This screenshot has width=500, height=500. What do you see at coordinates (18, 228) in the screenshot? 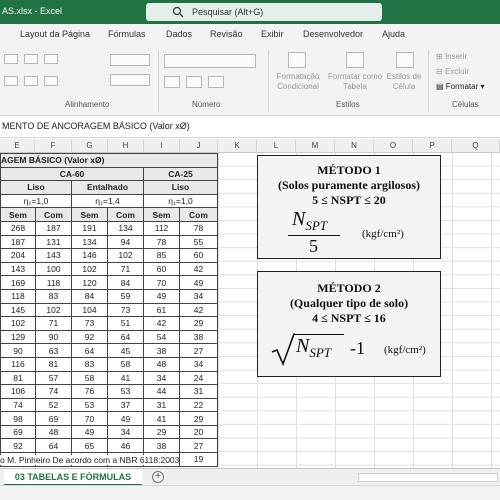
I see `table-cell: 268` at bounding box center [18, 228].